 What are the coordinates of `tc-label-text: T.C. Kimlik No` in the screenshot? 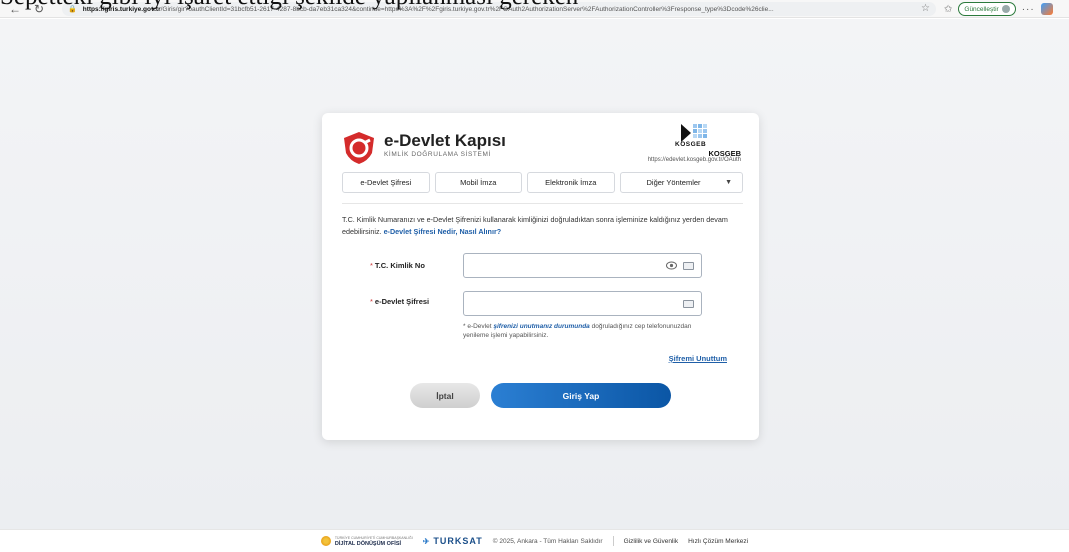 It's located at (399, 265).